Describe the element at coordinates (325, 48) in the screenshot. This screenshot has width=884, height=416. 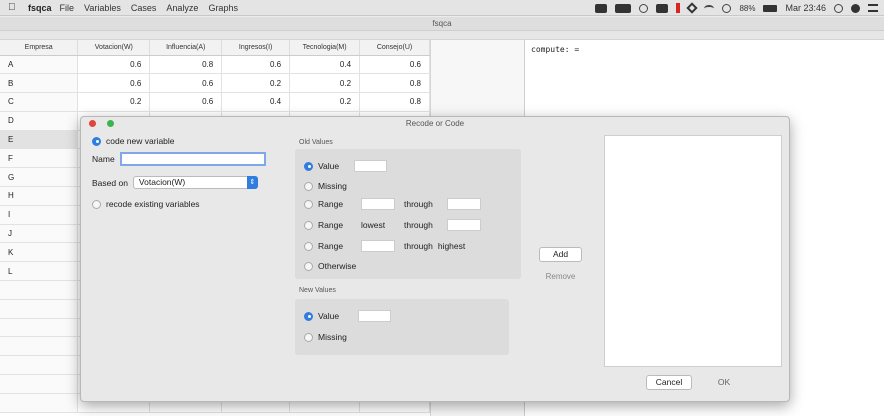
I see `column-header: Tecnologia(M)` at that location.